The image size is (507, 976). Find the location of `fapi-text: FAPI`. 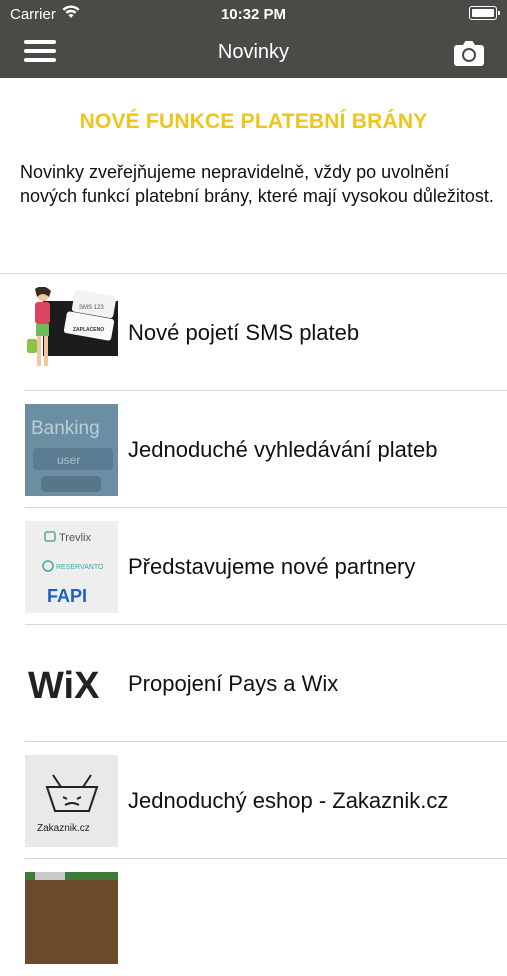

fapi-text: FAPI is located at coordinates (67, 596).